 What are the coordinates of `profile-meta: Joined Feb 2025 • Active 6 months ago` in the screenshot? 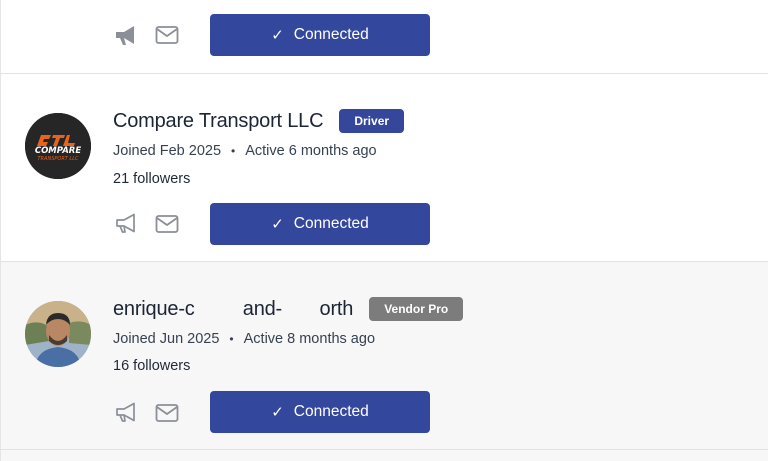 It's located at (245, 151).